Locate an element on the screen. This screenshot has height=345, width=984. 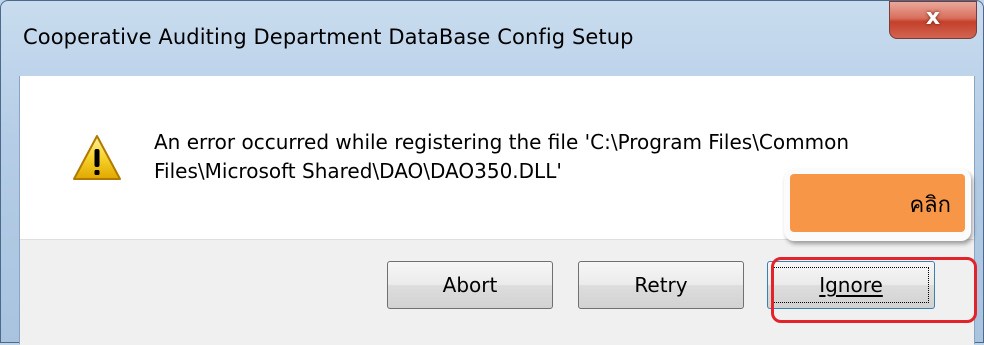
click-callout: คลิก is located at coordinates (877, 205).